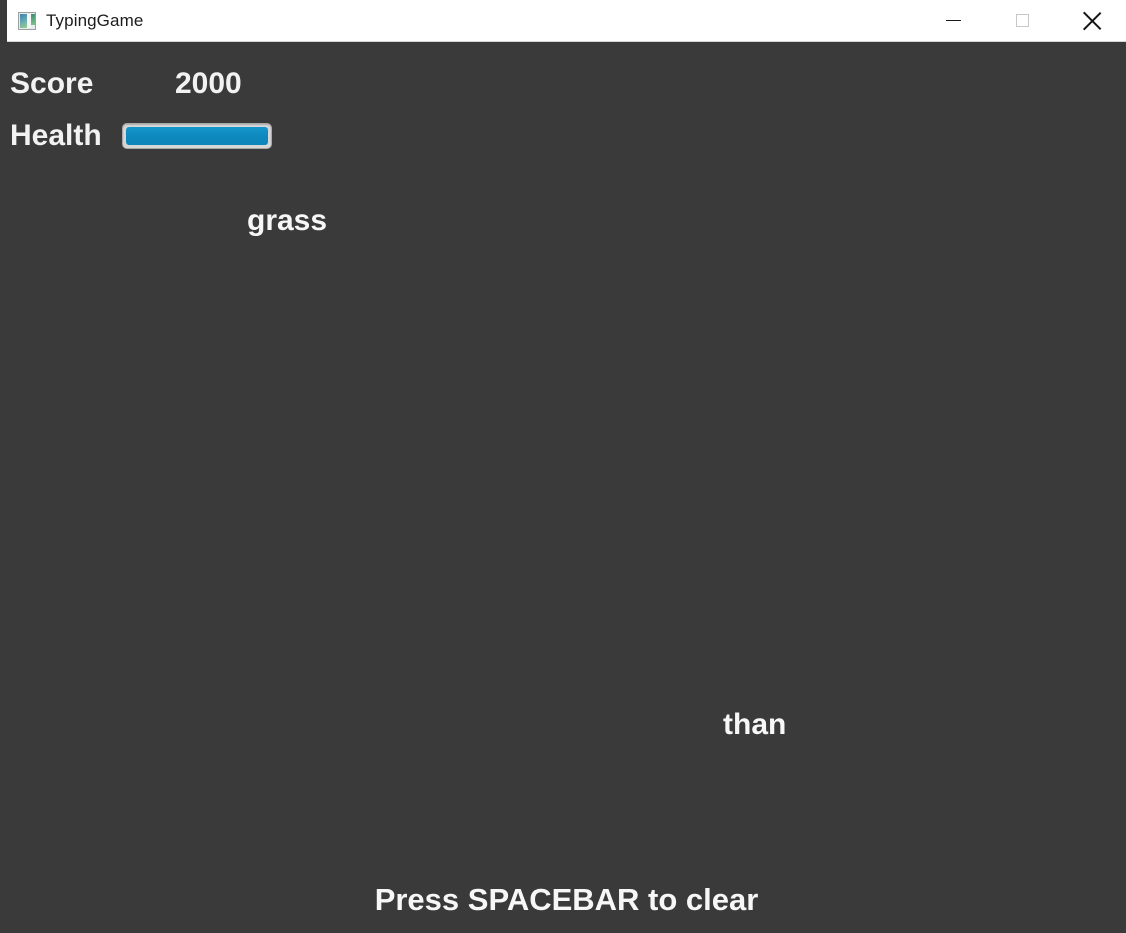 The width and height of the screenshot is (1126, 933). Describe the element at coordinates (52, 83) in the screenshot. I see `score-label: Score` at that location.